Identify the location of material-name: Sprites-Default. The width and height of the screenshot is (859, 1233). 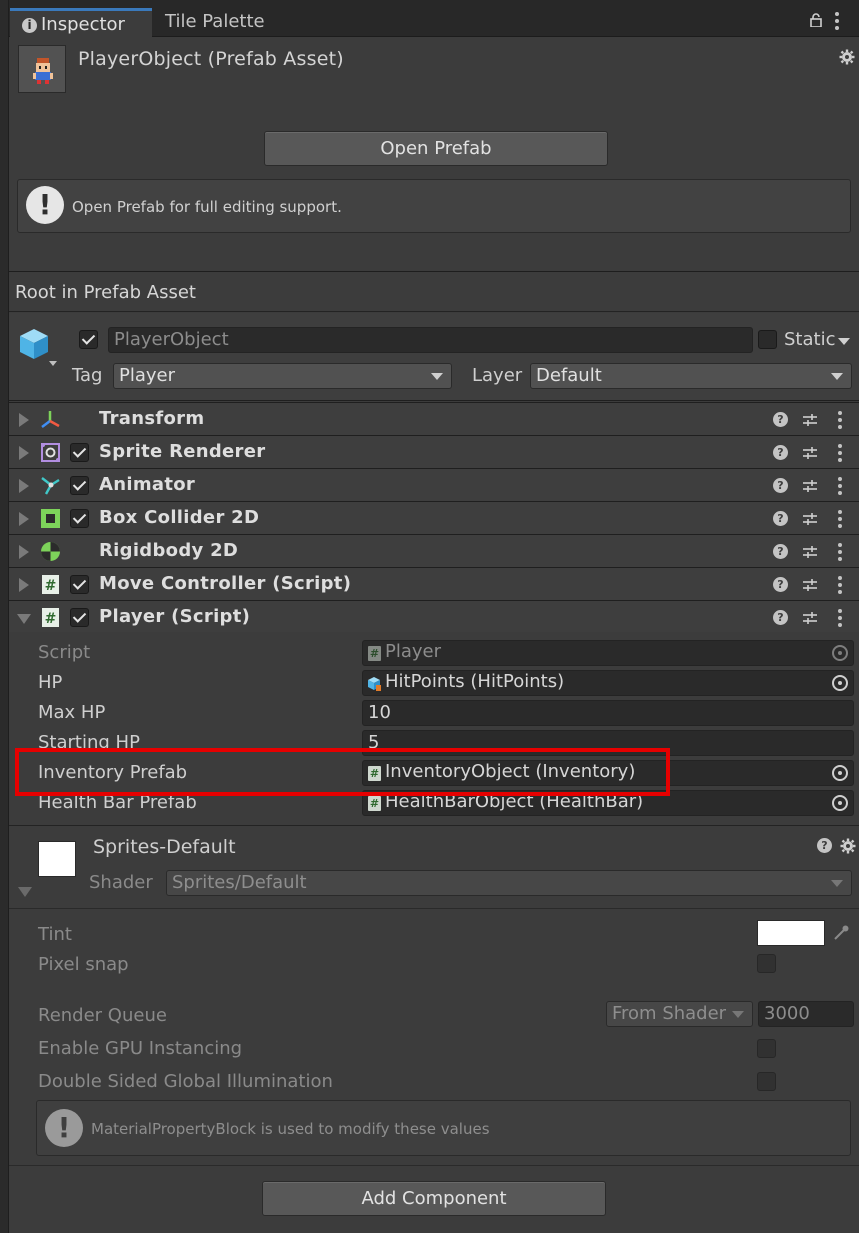
(164, 847).